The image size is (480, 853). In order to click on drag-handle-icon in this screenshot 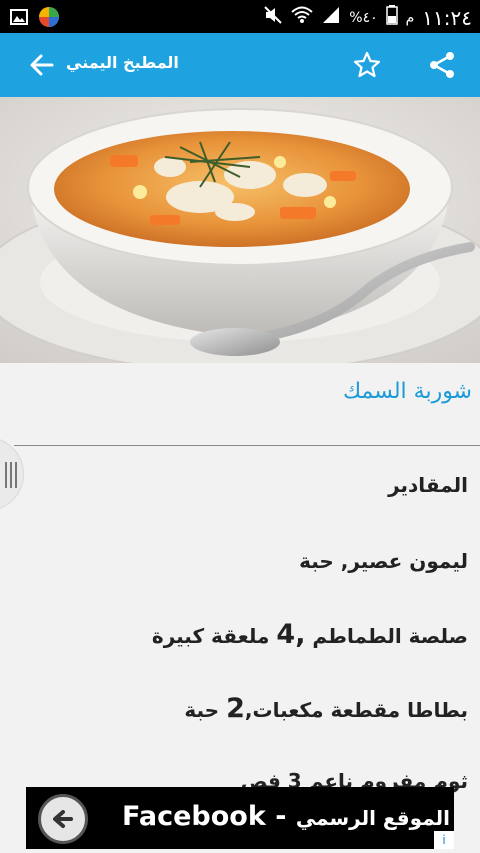, I will do `click(12, 475)`.